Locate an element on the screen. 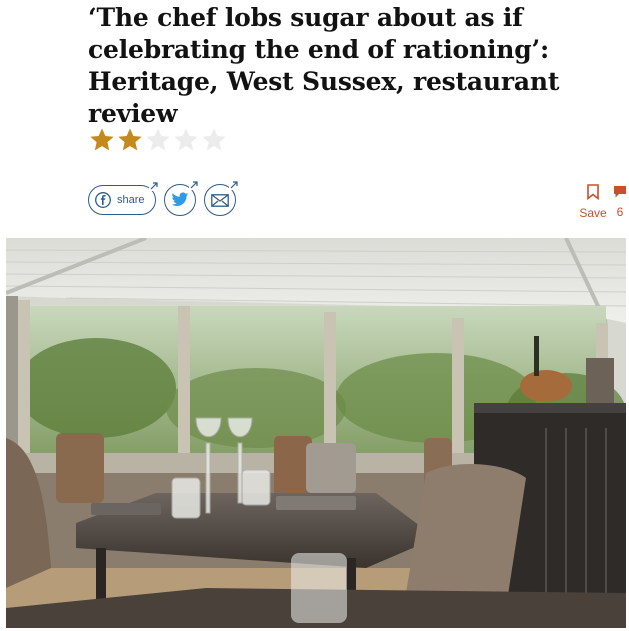 This screenshot has width=629, height=631. bookmark-icon is located at coordinates (593, 192).